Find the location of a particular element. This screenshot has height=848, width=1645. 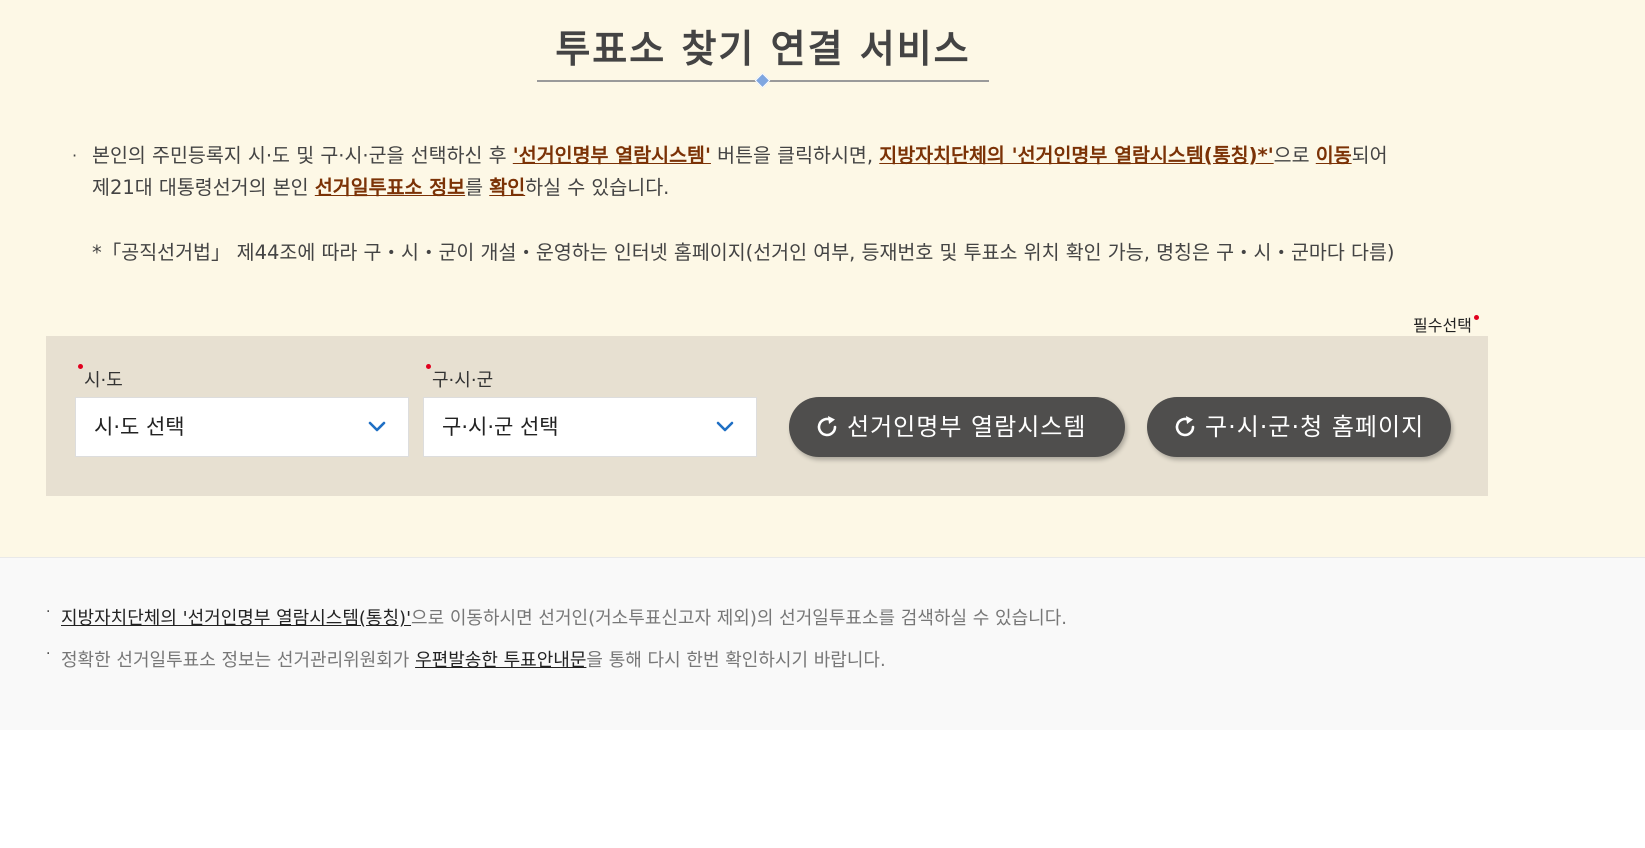

move-link: 이동 is located at coordinates (1334, 155).